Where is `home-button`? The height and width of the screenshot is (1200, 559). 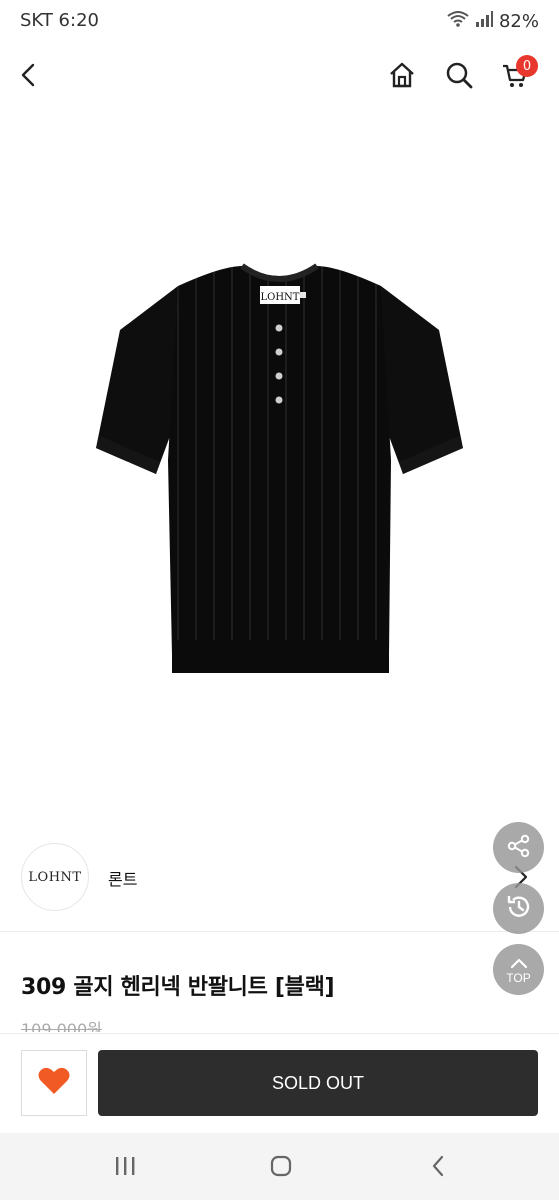 home-button is located at coordinates (402, 77).